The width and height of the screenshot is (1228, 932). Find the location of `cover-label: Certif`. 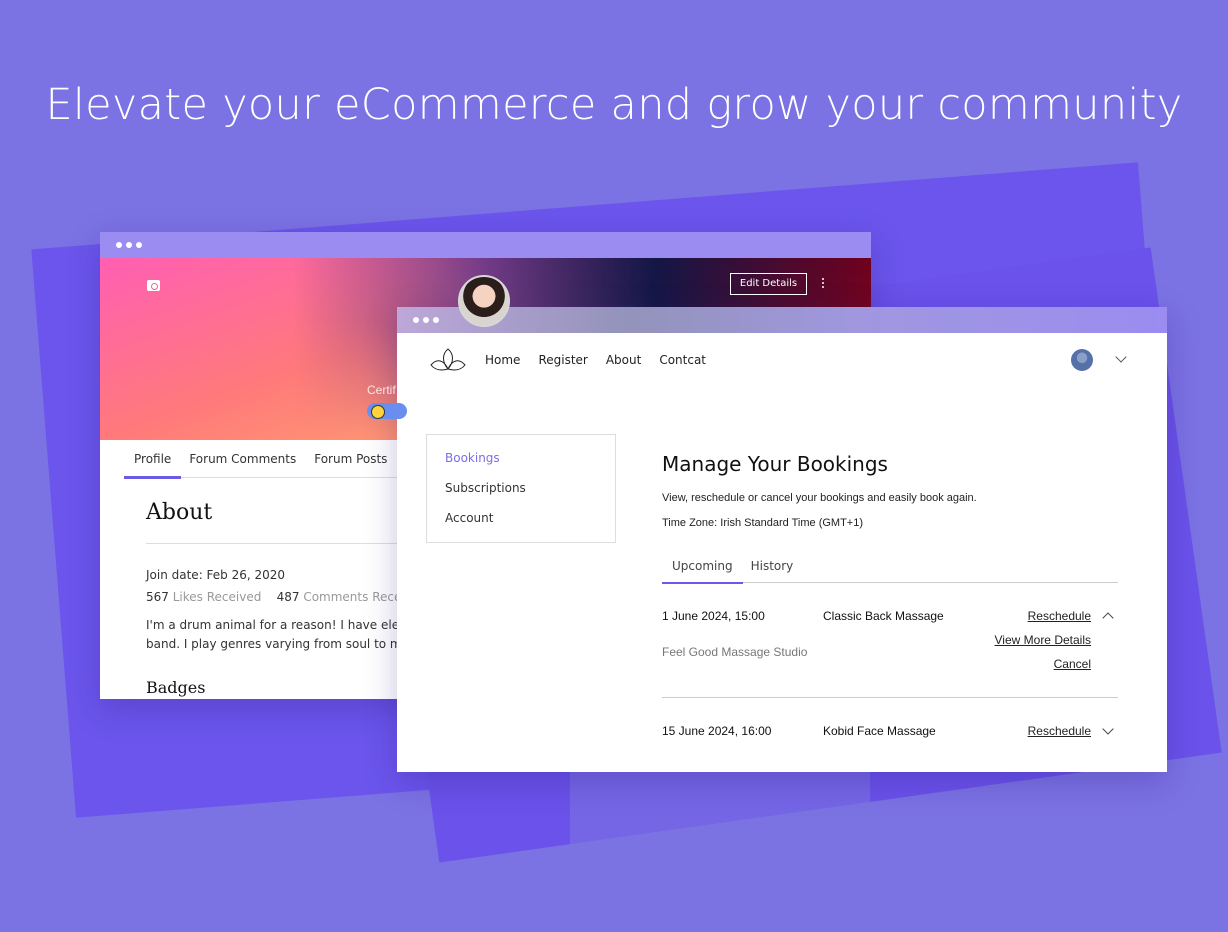

cover-label: Certif is located at coordinates (381, 390).